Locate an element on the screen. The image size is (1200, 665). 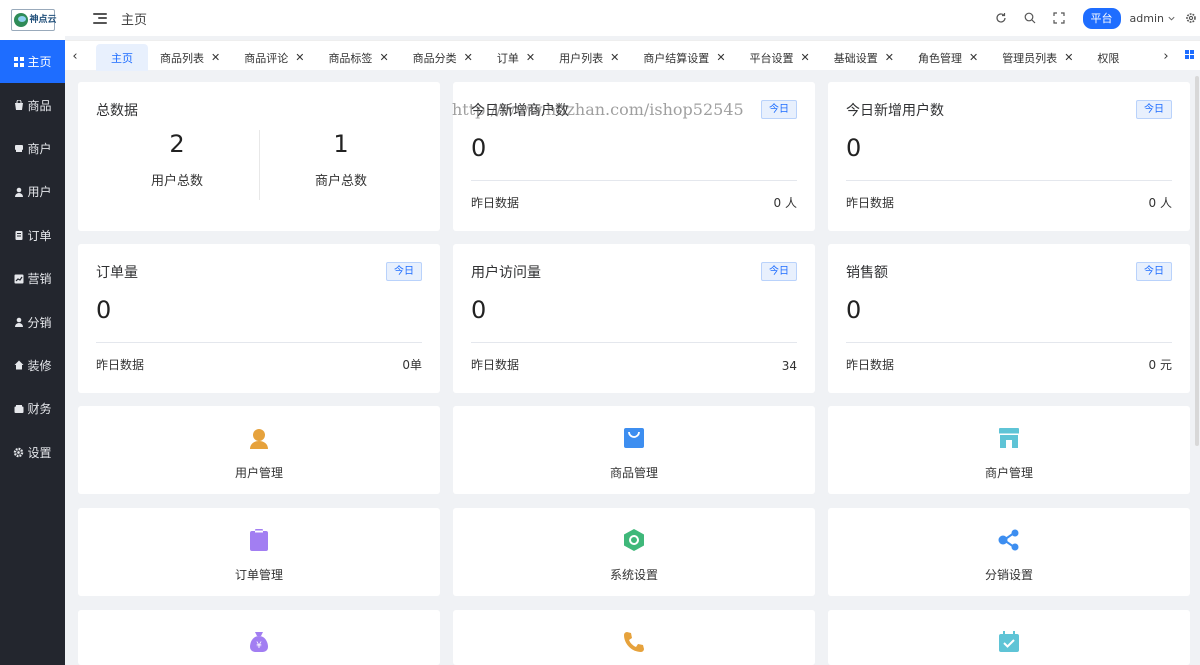
sidebar-item-decoration: 装修 is located at coordinates (32, 365).